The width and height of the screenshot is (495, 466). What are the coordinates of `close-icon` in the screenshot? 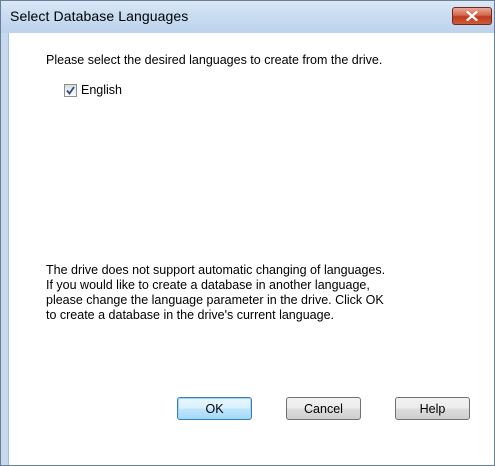 It's located at (472, 16).